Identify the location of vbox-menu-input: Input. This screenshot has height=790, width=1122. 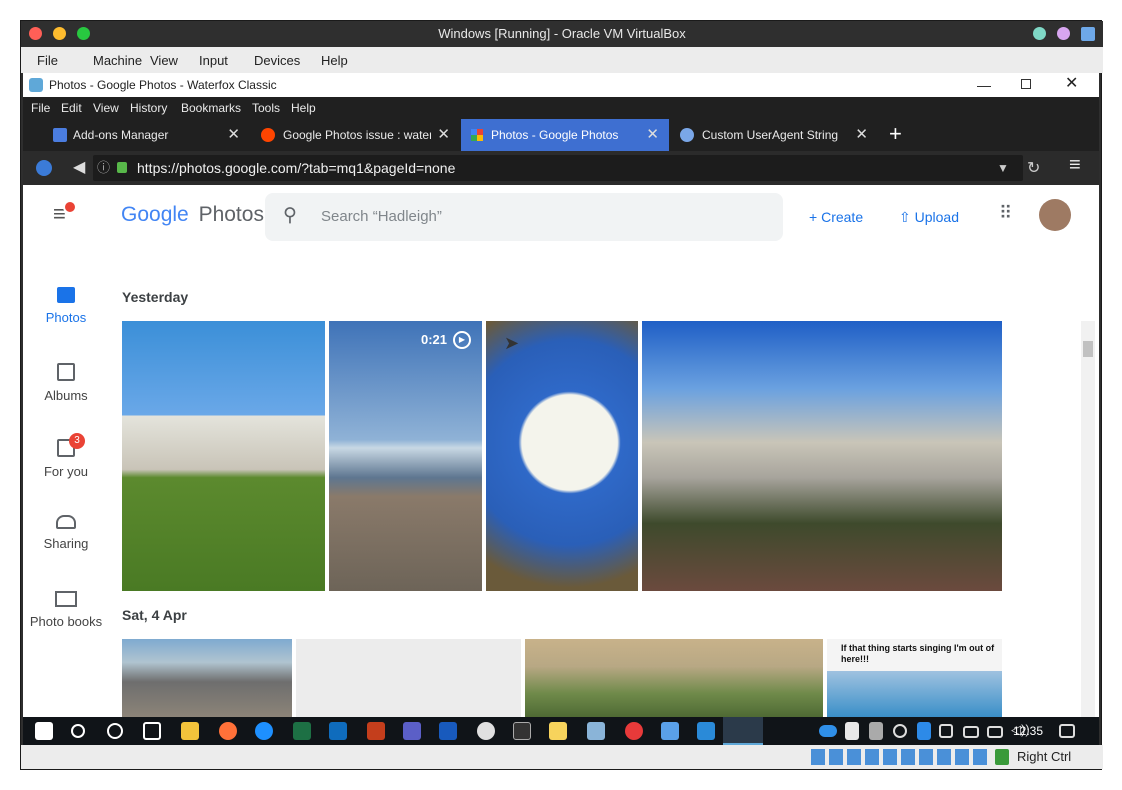
(213, 60).